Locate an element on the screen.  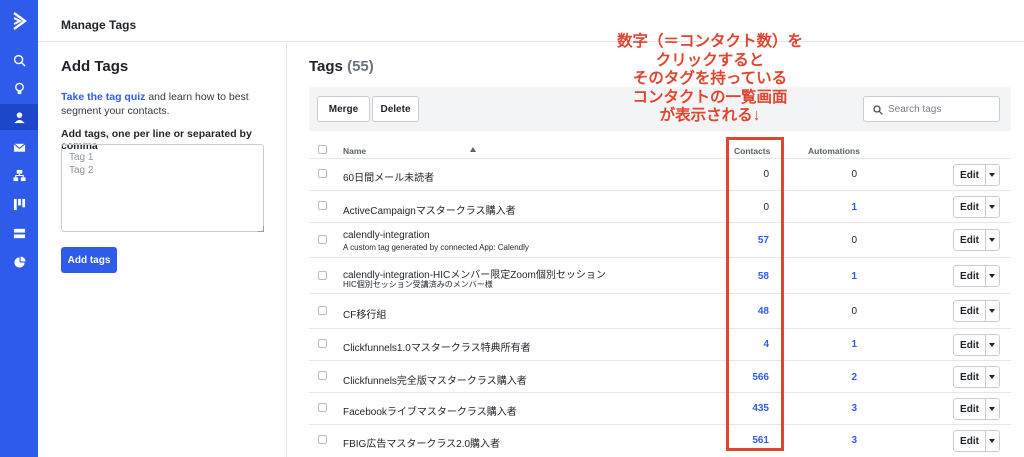
resize-handle-icon is located at coordinates (261, 229).